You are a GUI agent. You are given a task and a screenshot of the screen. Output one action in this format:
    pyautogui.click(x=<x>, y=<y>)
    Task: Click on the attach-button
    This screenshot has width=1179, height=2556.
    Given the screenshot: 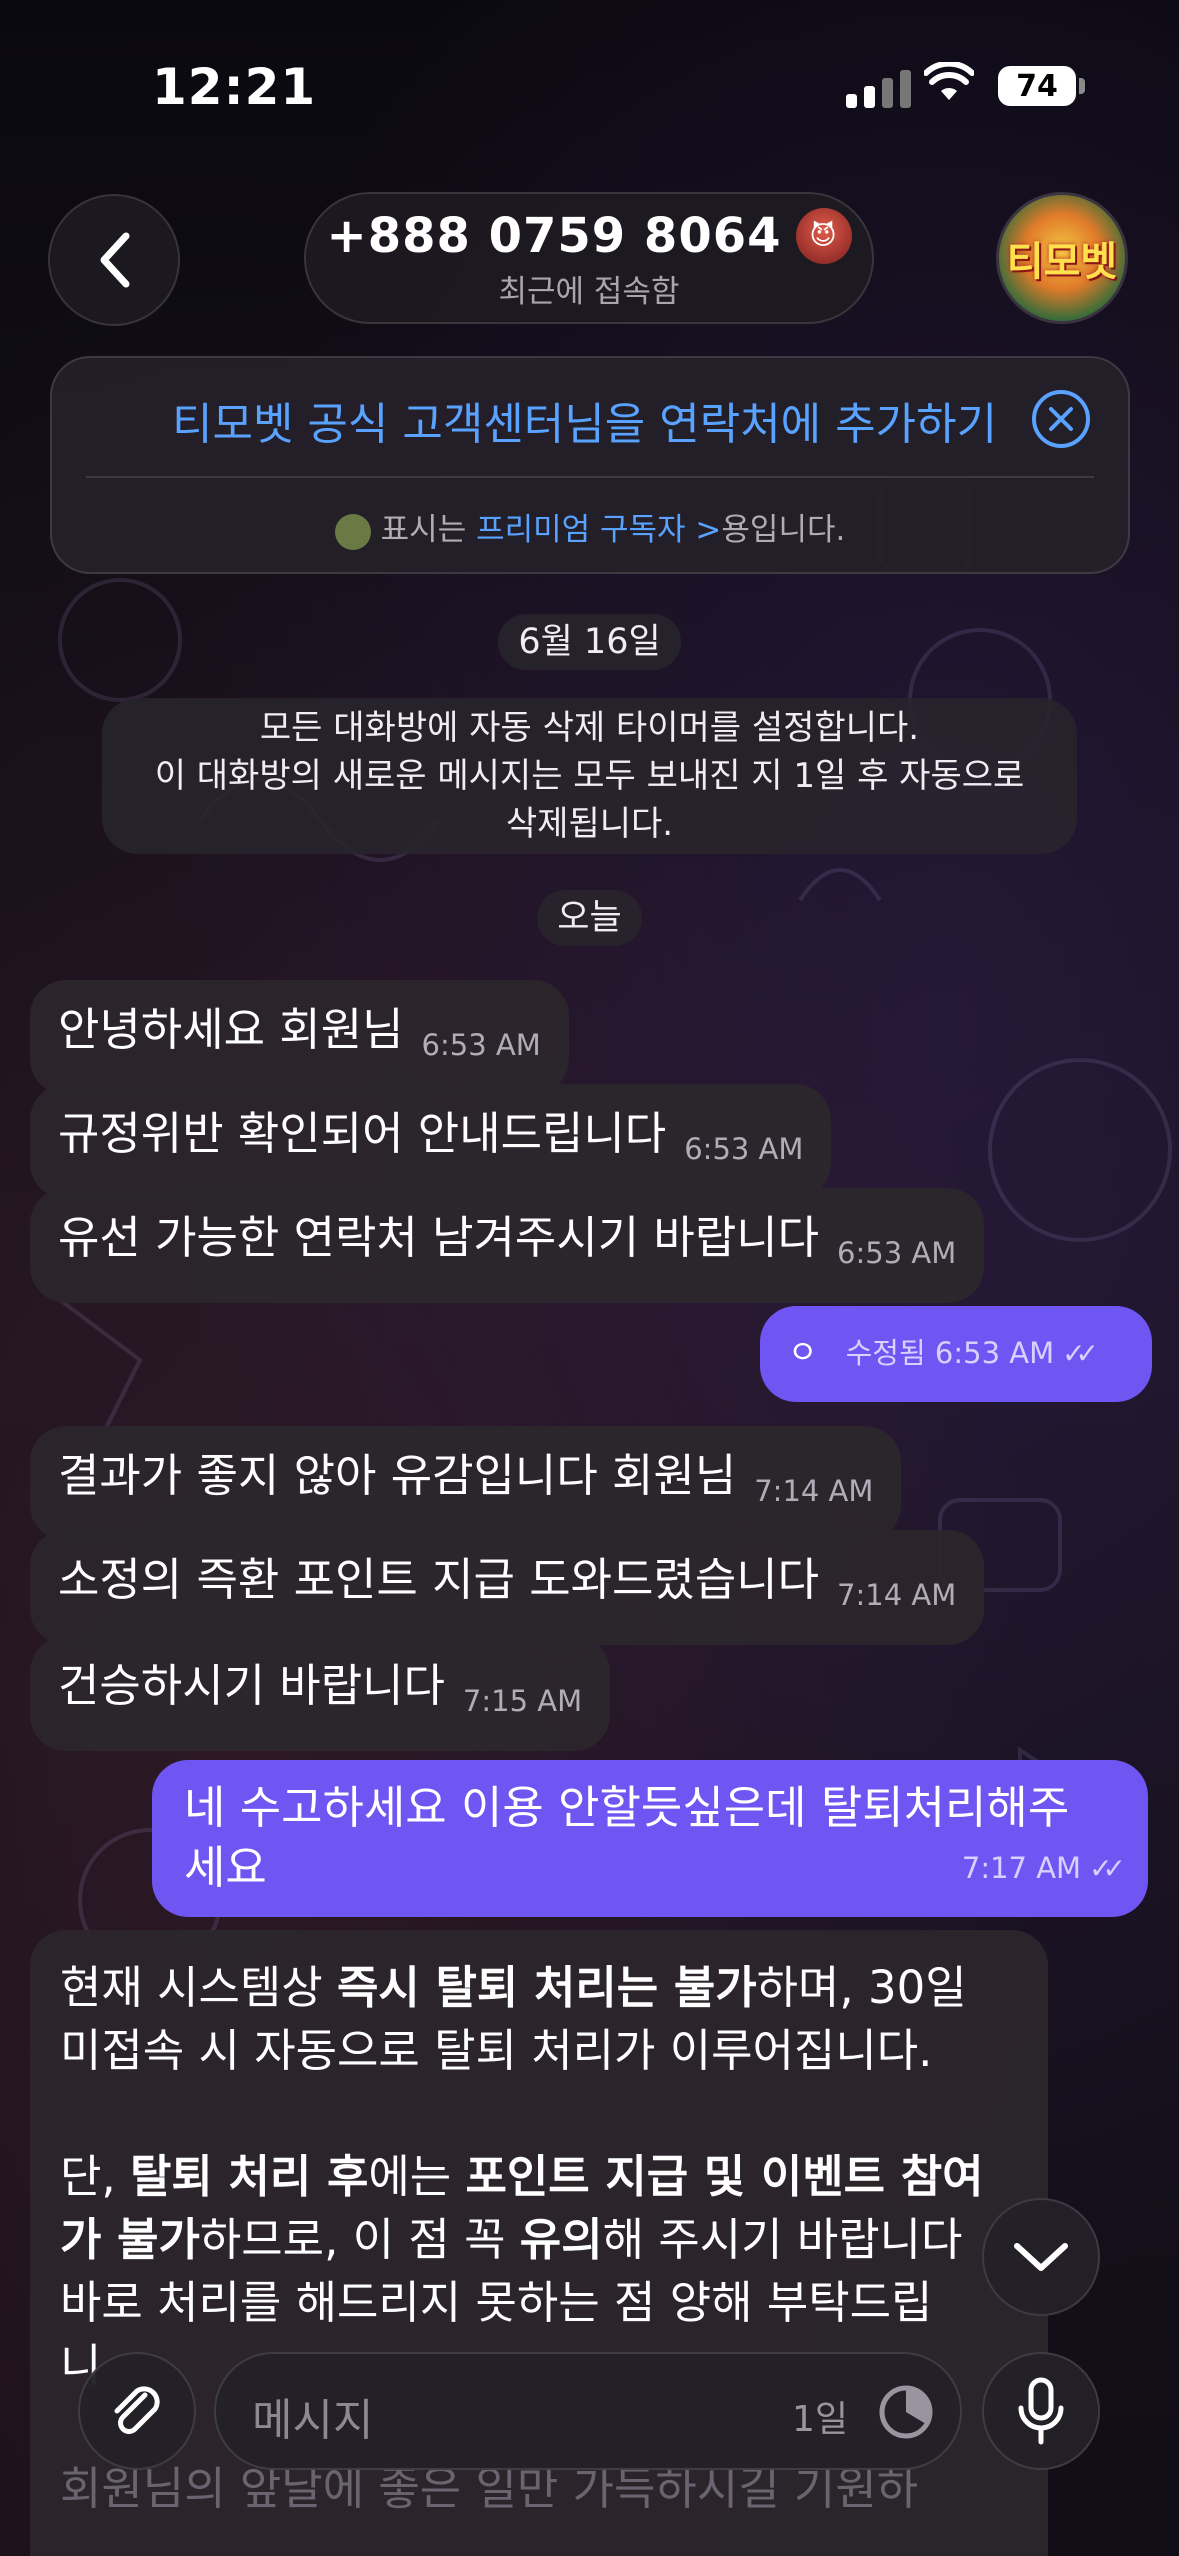 What is the action you would take?
    pyautogui.click(x=137, y=2411)
    